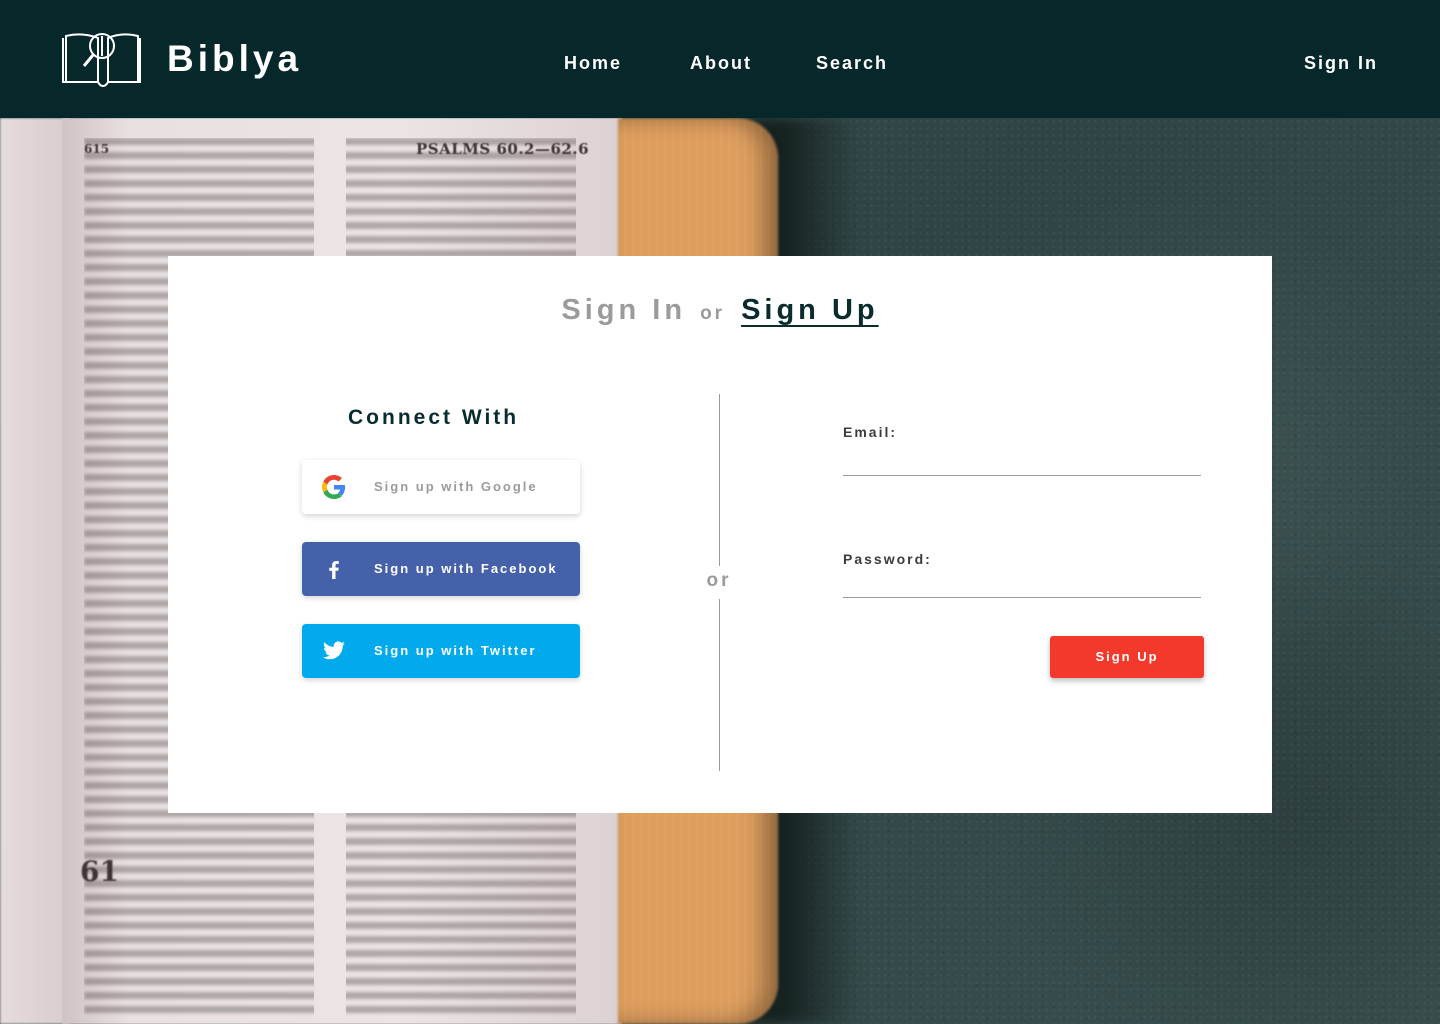 Image resolution: width=1440 pixels, height=1024 pixels. What do you see at coordinates (1341, 63) in the screenshot?
I see `nav-sign-in: Sign In` at bounding box center [1341, 63].